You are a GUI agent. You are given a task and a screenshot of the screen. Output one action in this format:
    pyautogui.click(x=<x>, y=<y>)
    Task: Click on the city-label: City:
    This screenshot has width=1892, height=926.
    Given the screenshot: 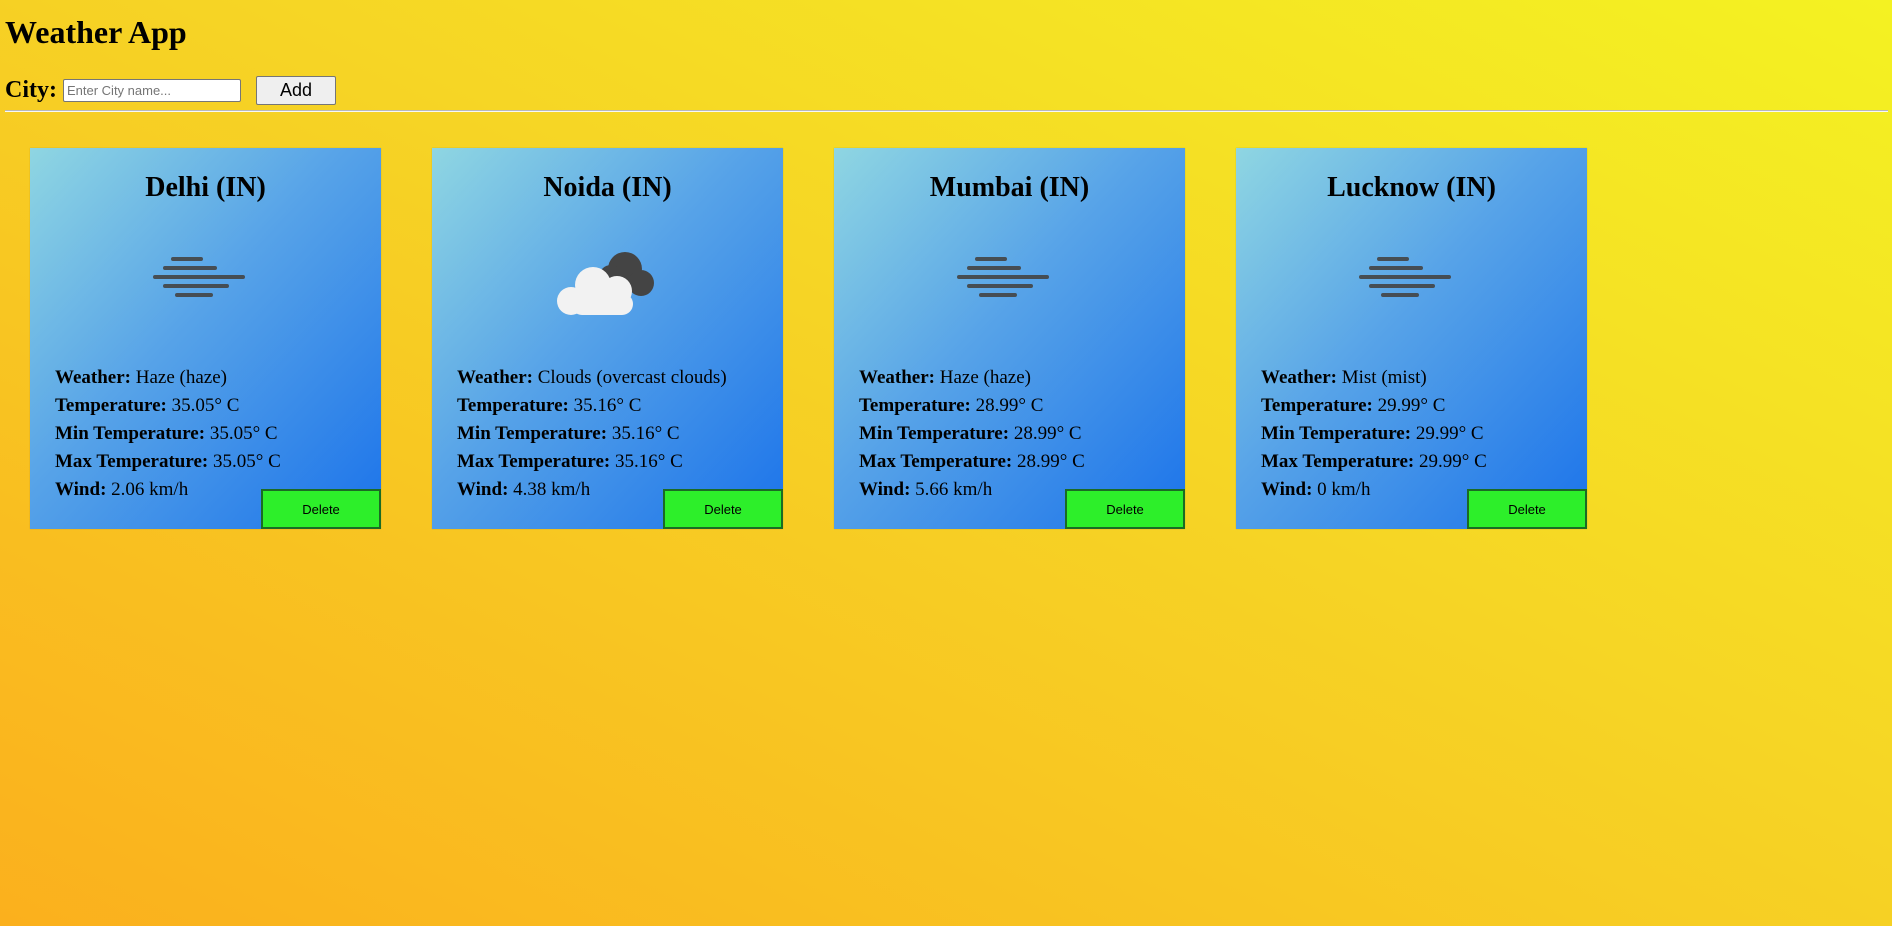 What is the action you would take?
    pyautogui.click(x=31, y=90)
    